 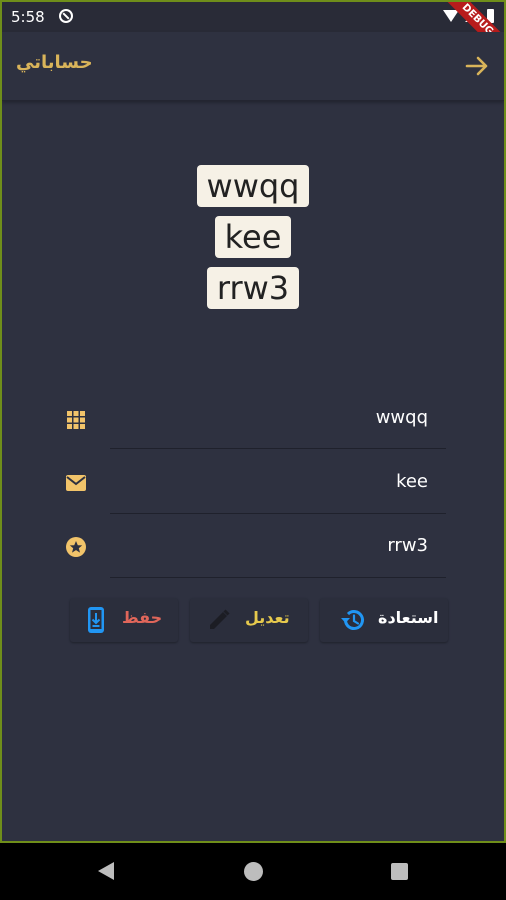 What do you see at coordinates (408, 617) in the screenshot?
I see `restore-label: استعادة` at bounding box center [408, 617].